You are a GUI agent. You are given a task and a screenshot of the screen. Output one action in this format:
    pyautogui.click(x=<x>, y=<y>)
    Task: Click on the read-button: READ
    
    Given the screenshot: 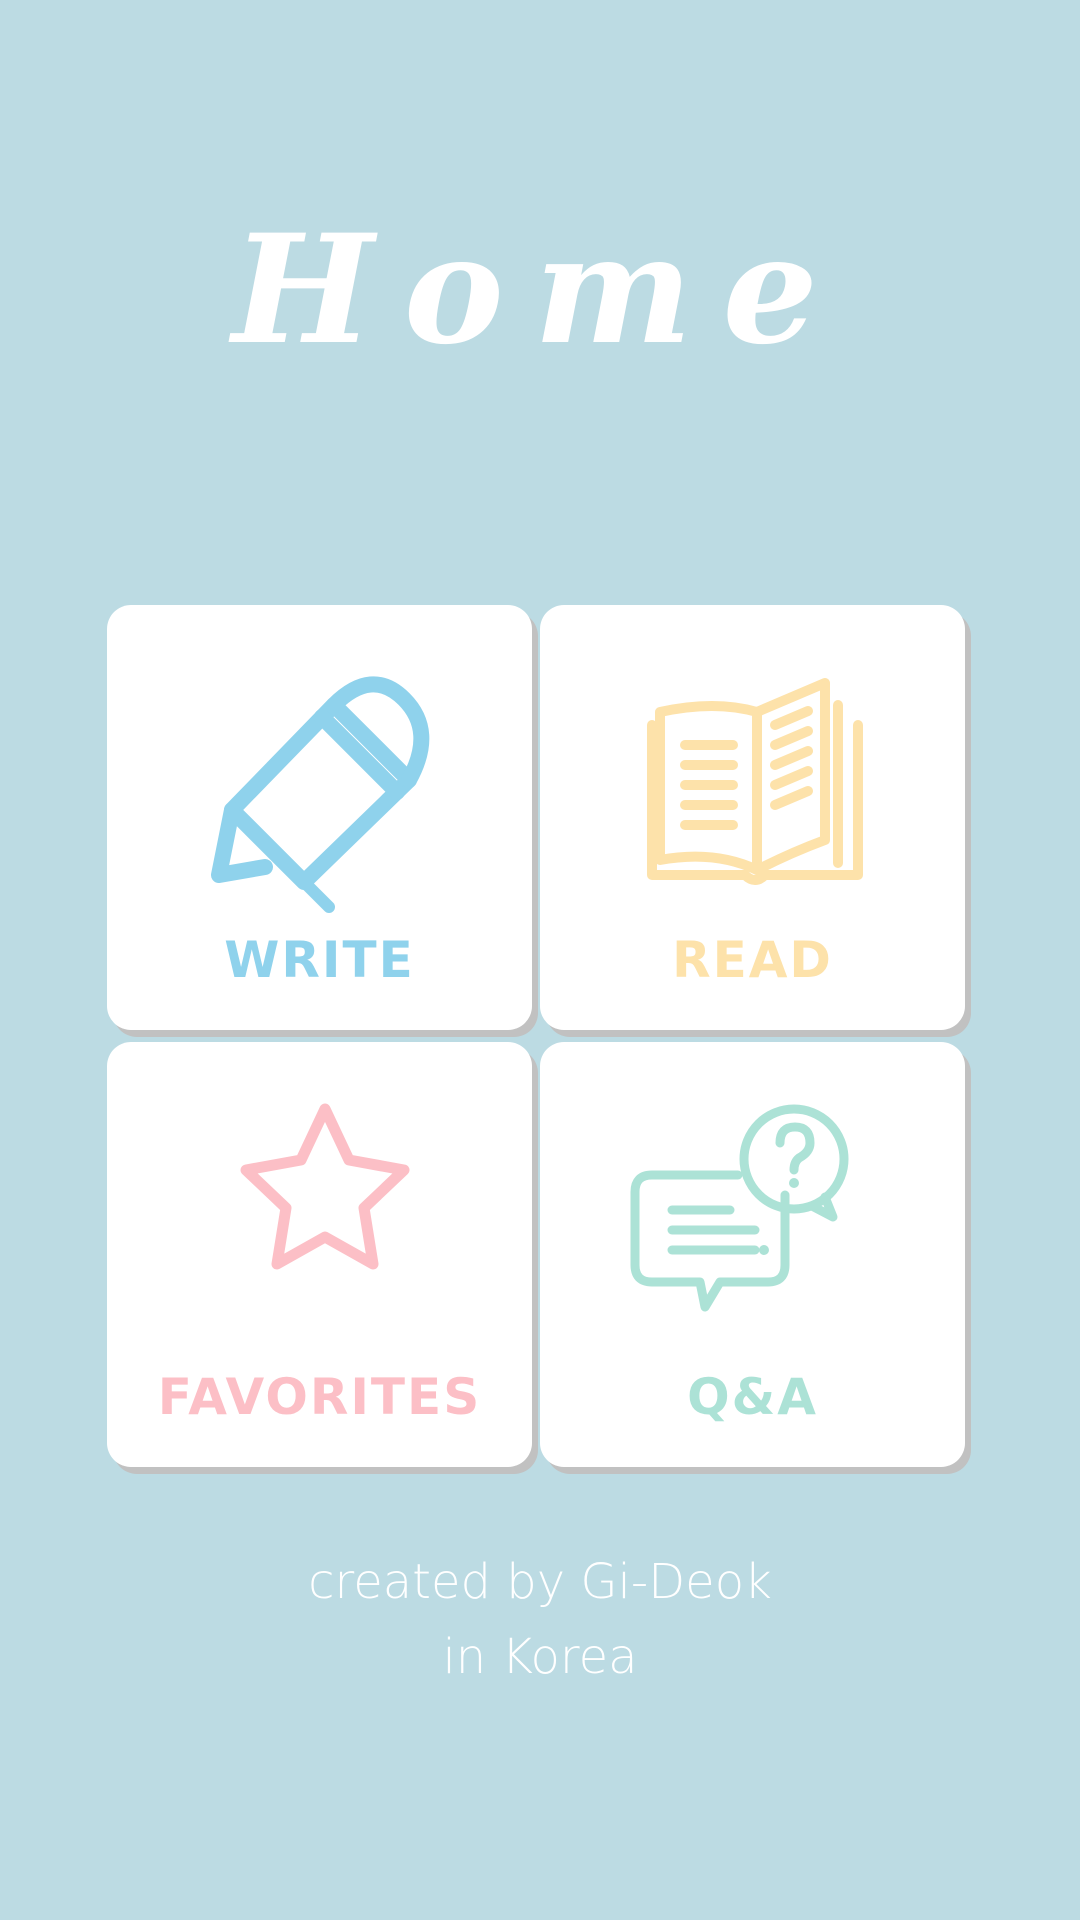 What is the action you would take?
    pyautogui.click(x=752, y=817)
    